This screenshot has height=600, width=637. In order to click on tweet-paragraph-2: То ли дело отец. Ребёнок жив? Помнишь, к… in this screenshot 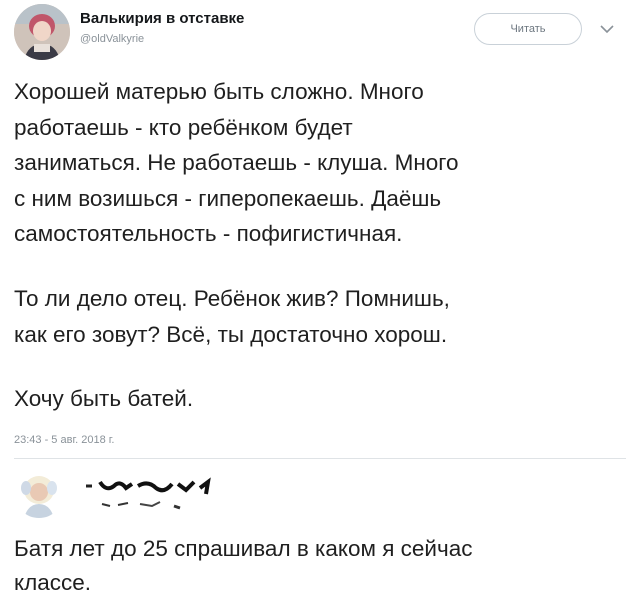, I will do `click(320, 316)`.